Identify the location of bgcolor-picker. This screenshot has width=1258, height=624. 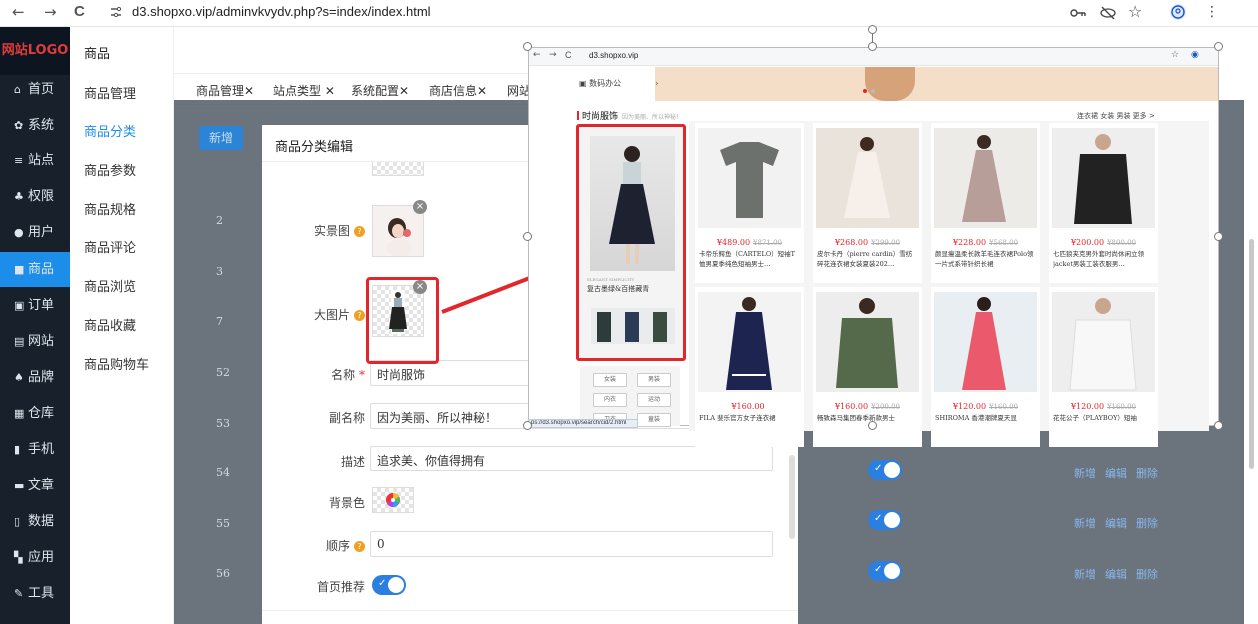
(393, 500).